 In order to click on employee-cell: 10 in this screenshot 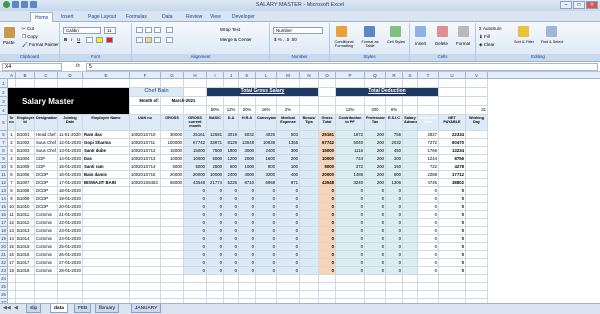, I will do `click(12, 207)`.